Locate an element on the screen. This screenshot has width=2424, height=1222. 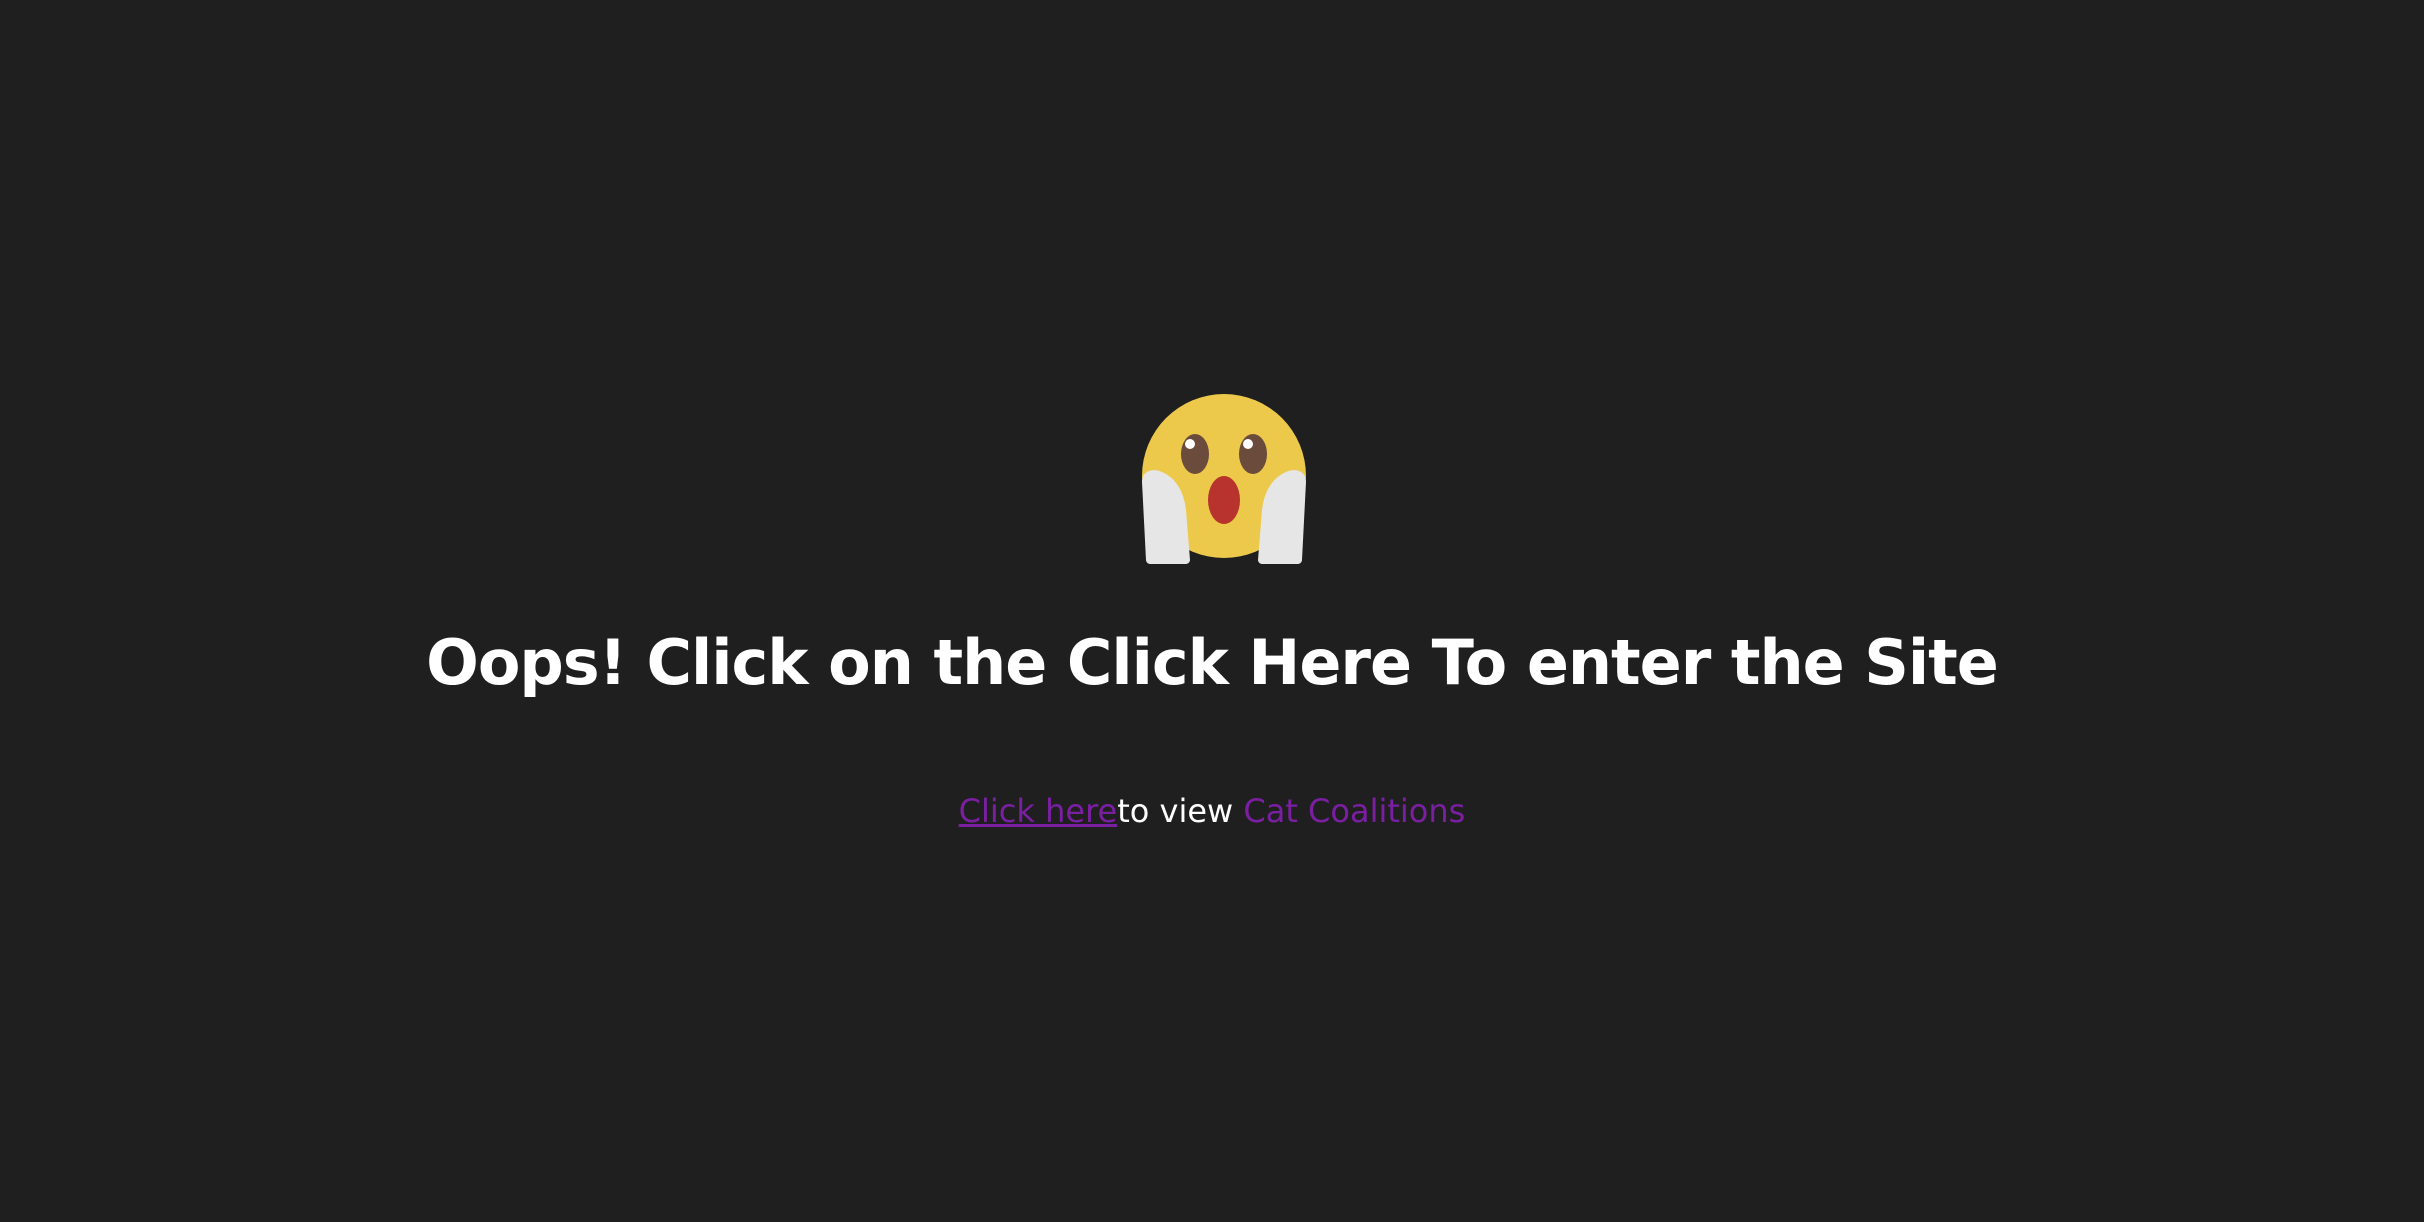
subtitle-line: Click hereto view Cat Coalitions is located at coordinates (1212, 811).